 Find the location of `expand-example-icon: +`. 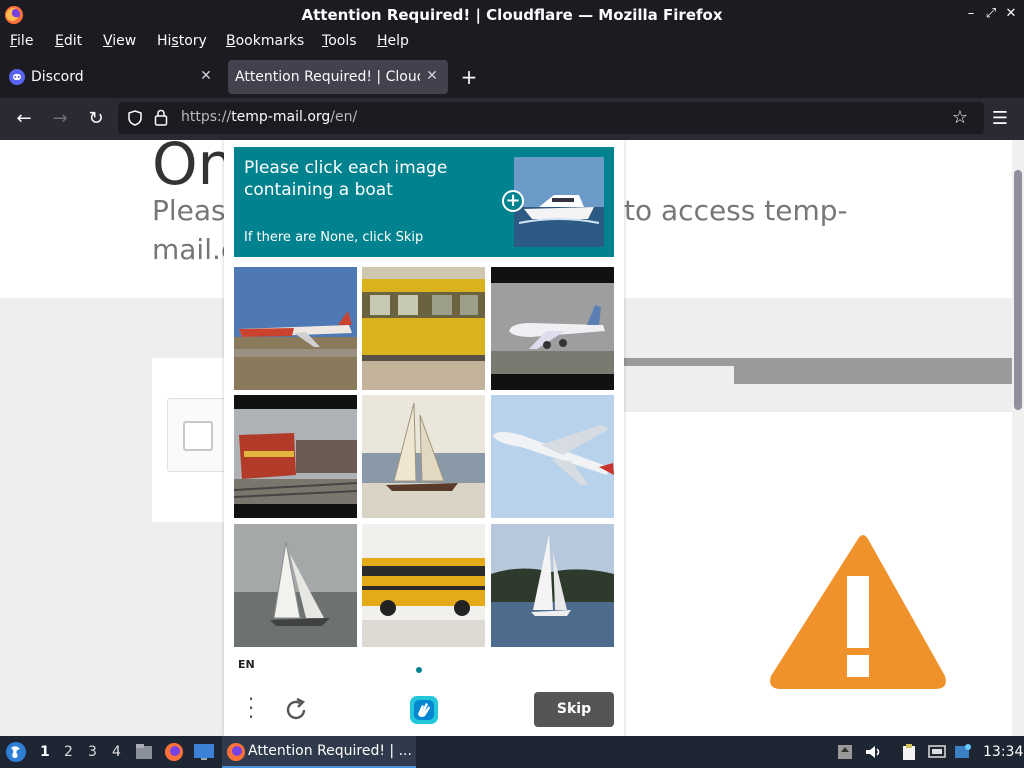

expand-example-icon: + is located at coordinates (513, 201).